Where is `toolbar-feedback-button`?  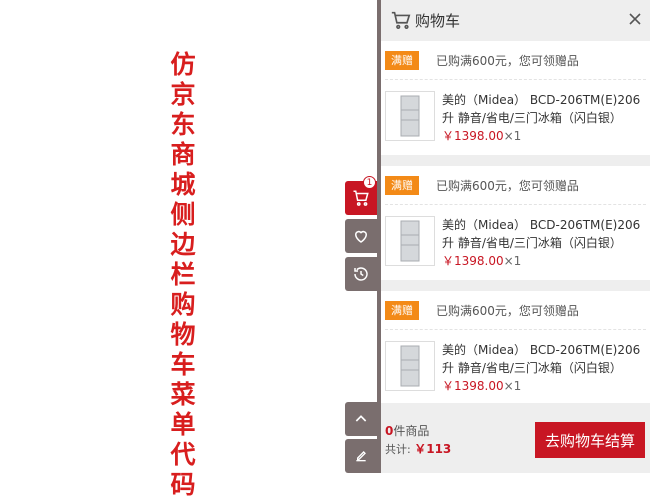 toolbar-feedback-button is located at coordinates (361, 456).